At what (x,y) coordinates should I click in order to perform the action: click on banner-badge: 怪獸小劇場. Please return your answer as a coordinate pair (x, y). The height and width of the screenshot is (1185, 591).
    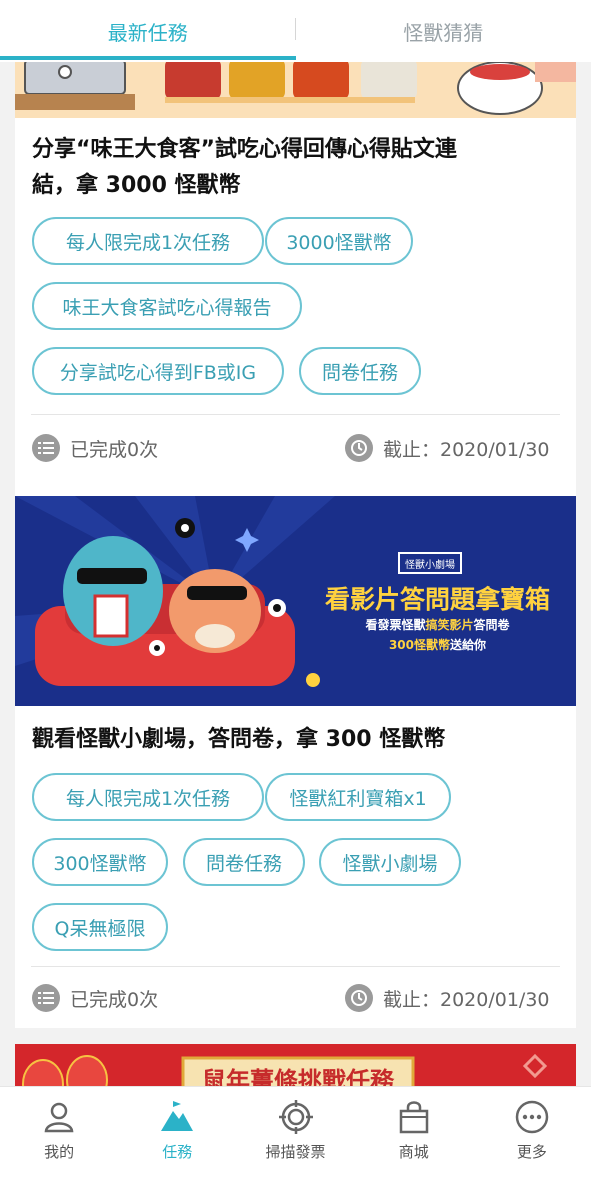
    Looking at the image, I should click on (430, 563).